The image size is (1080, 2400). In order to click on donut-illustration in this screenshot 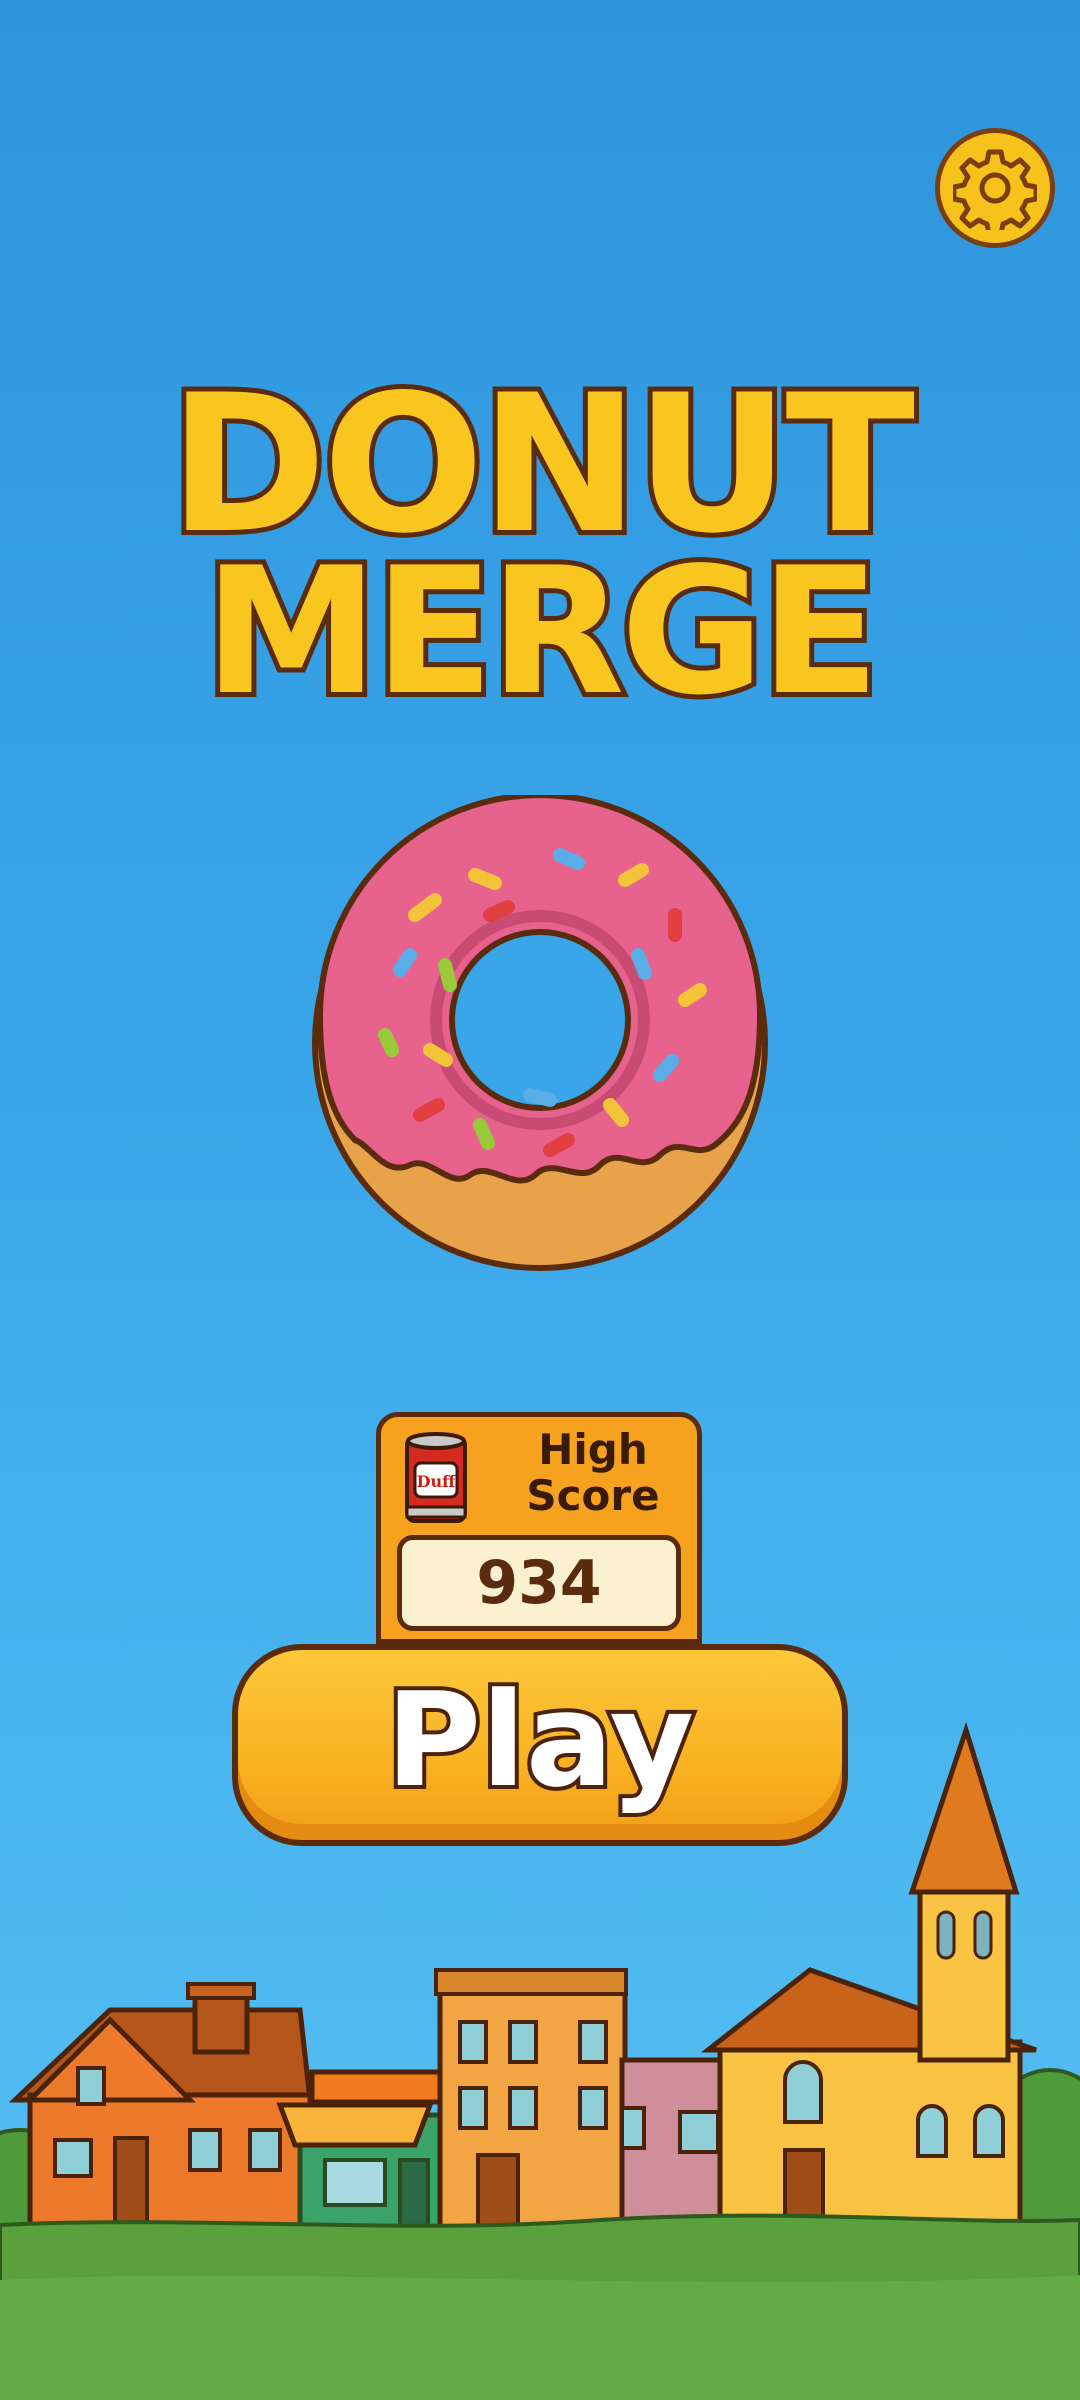, I will do `click(540, 1033)`.